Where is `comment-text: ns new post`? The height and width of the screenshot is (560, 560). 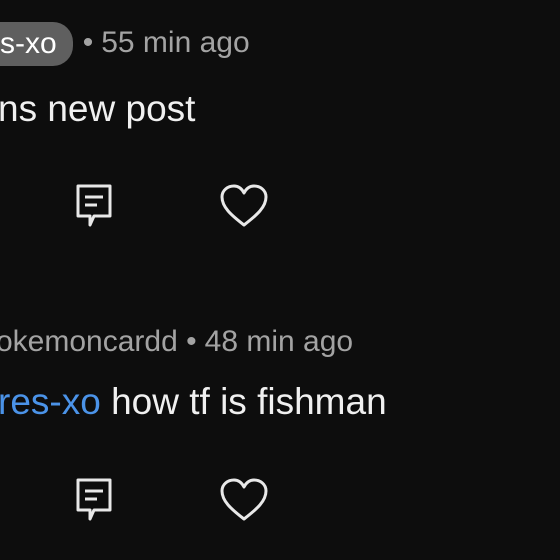 comment-text: ns new post is located at coordinates (98, 108).